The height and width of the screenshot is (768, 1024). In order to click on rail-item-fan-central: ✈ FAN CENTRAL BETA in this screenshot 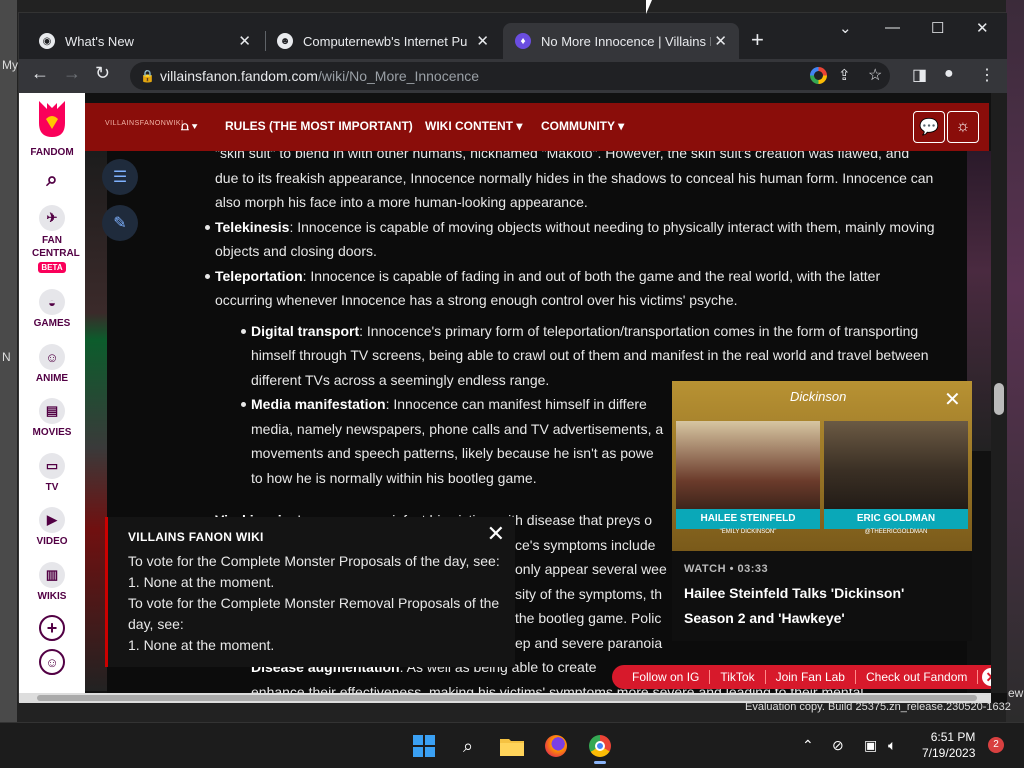, I will do `click(52, 239)`.